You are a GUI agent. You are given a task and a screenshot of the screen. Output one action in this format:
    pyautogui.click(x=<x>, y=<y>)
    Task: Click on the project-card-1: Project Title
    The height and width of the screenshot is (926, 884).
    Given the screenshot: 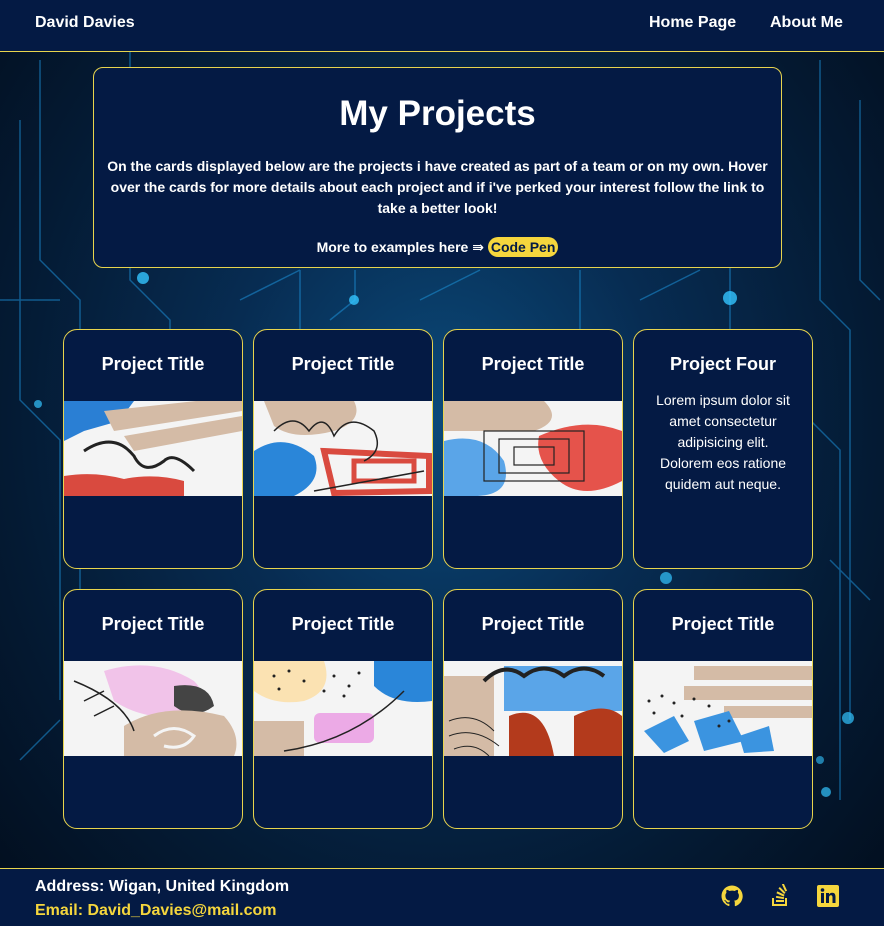 What is the action you would take?
    pyautogui.click(x=153, y=449)
    